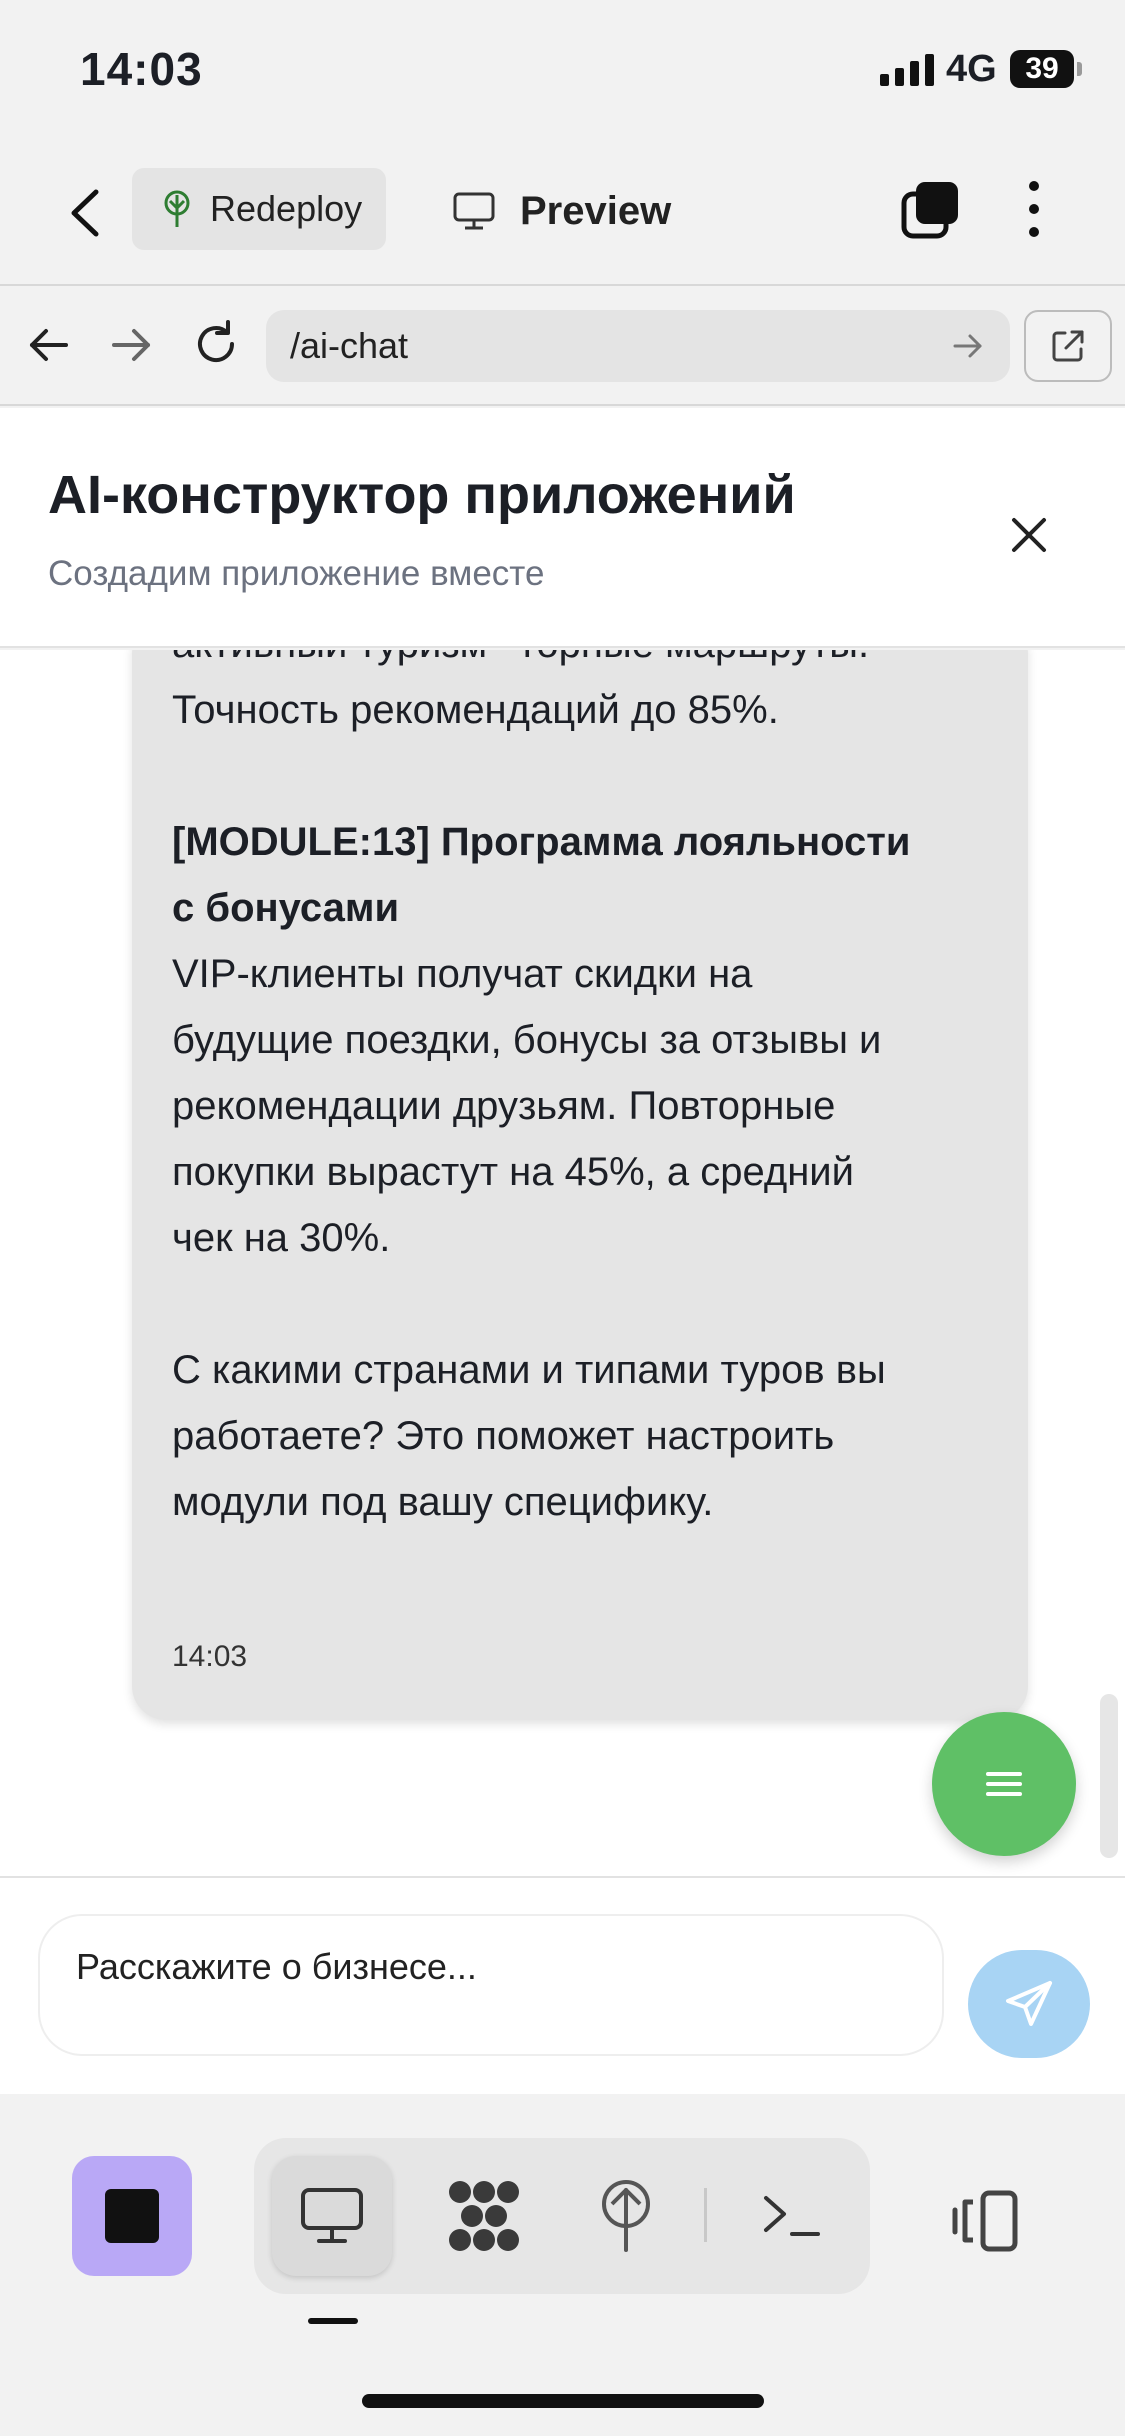 This screenshot has width=1125, height=2436. I want to click on close-chat-button, so click(1029, 535).